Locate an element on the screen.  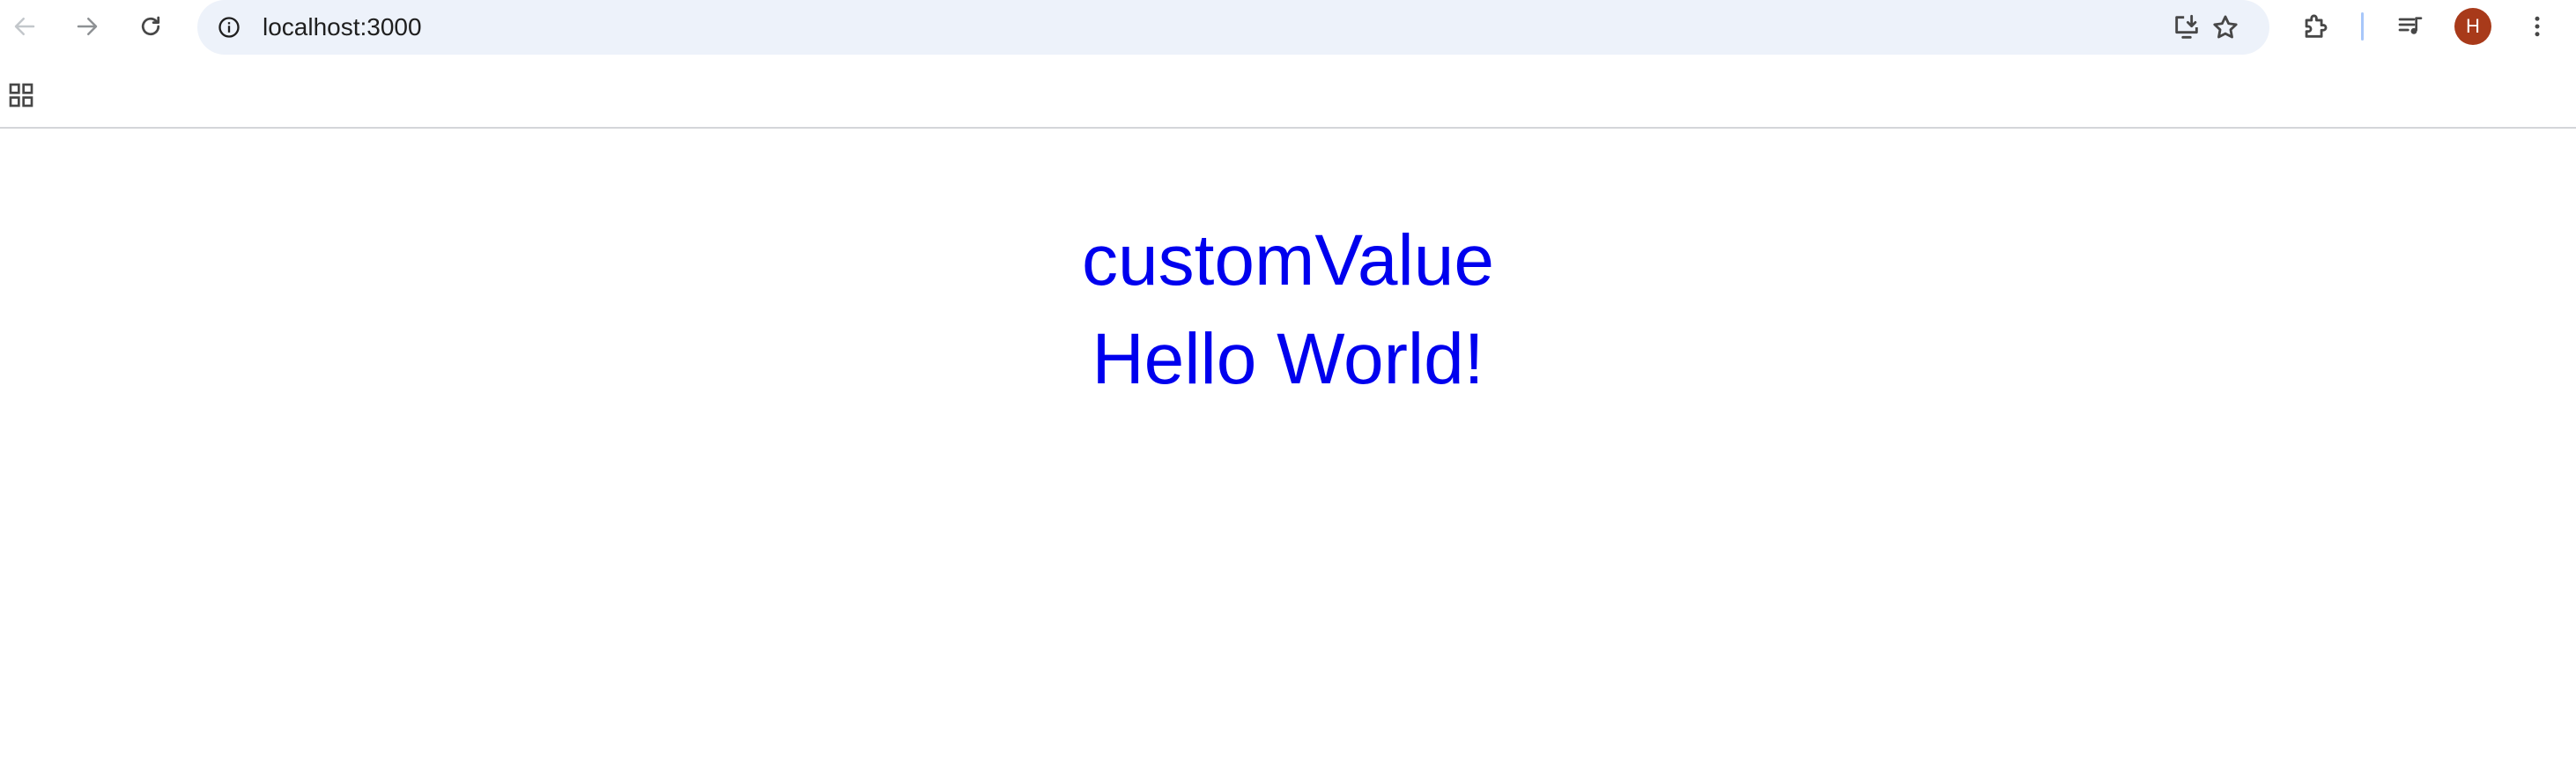
custom-value-text: customValue is located at coordinates (1288, 260).